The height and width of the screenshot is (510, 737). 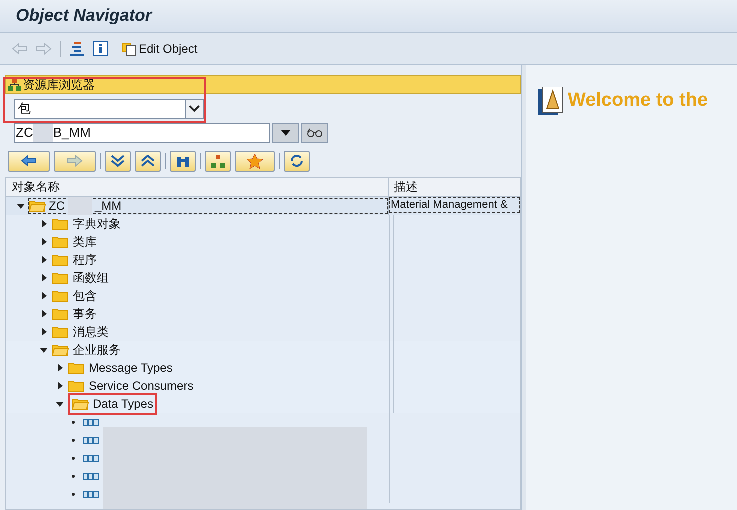 What do you see at coordinates (403, 187) in the screenshot?
I see `column-header: 描述` at bounding box center [403, 187].